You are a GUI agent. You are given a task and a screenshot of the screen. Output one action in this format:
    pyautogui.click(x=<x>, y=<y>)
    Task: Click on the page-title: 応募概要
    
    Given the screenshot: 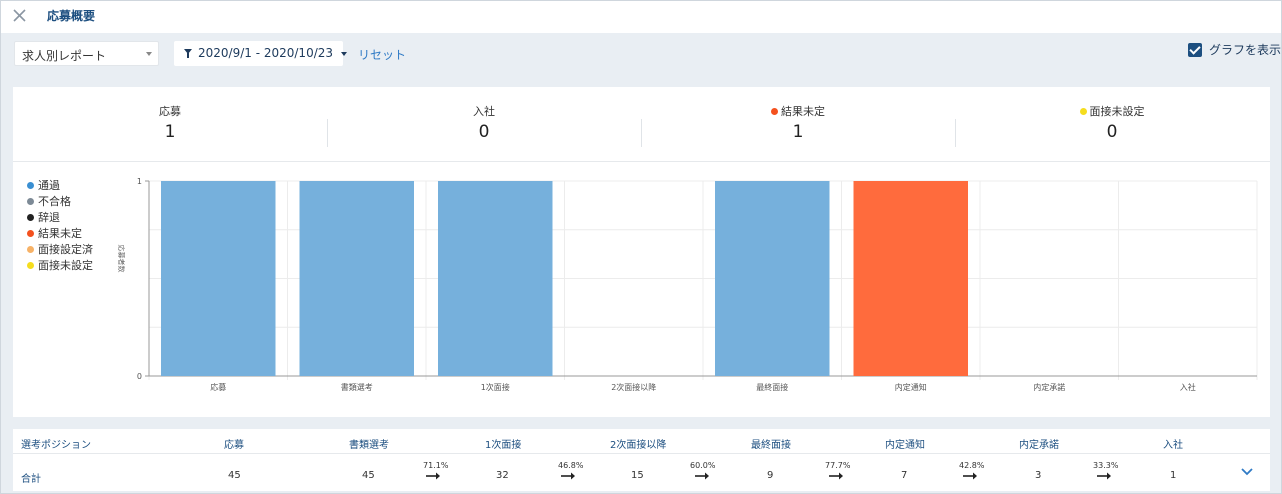 What is the action you would take?
    pyautogui.click(x=71, y=16)
    